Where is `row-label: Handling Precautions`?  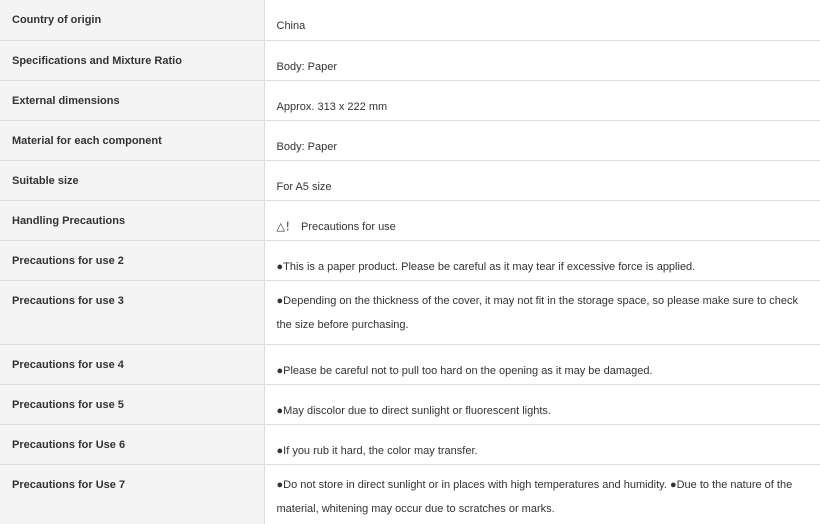 row-label: Handling Precautions is located at coordinates (132, 220).